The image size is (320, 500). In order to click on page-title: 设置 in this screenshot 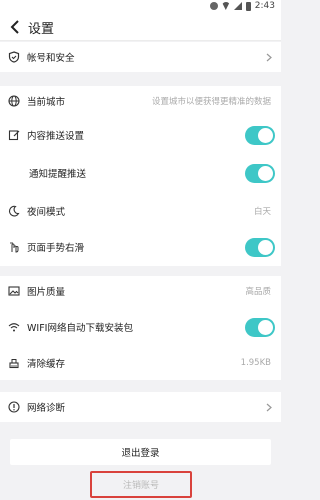, I will do `click(41, 29)`.